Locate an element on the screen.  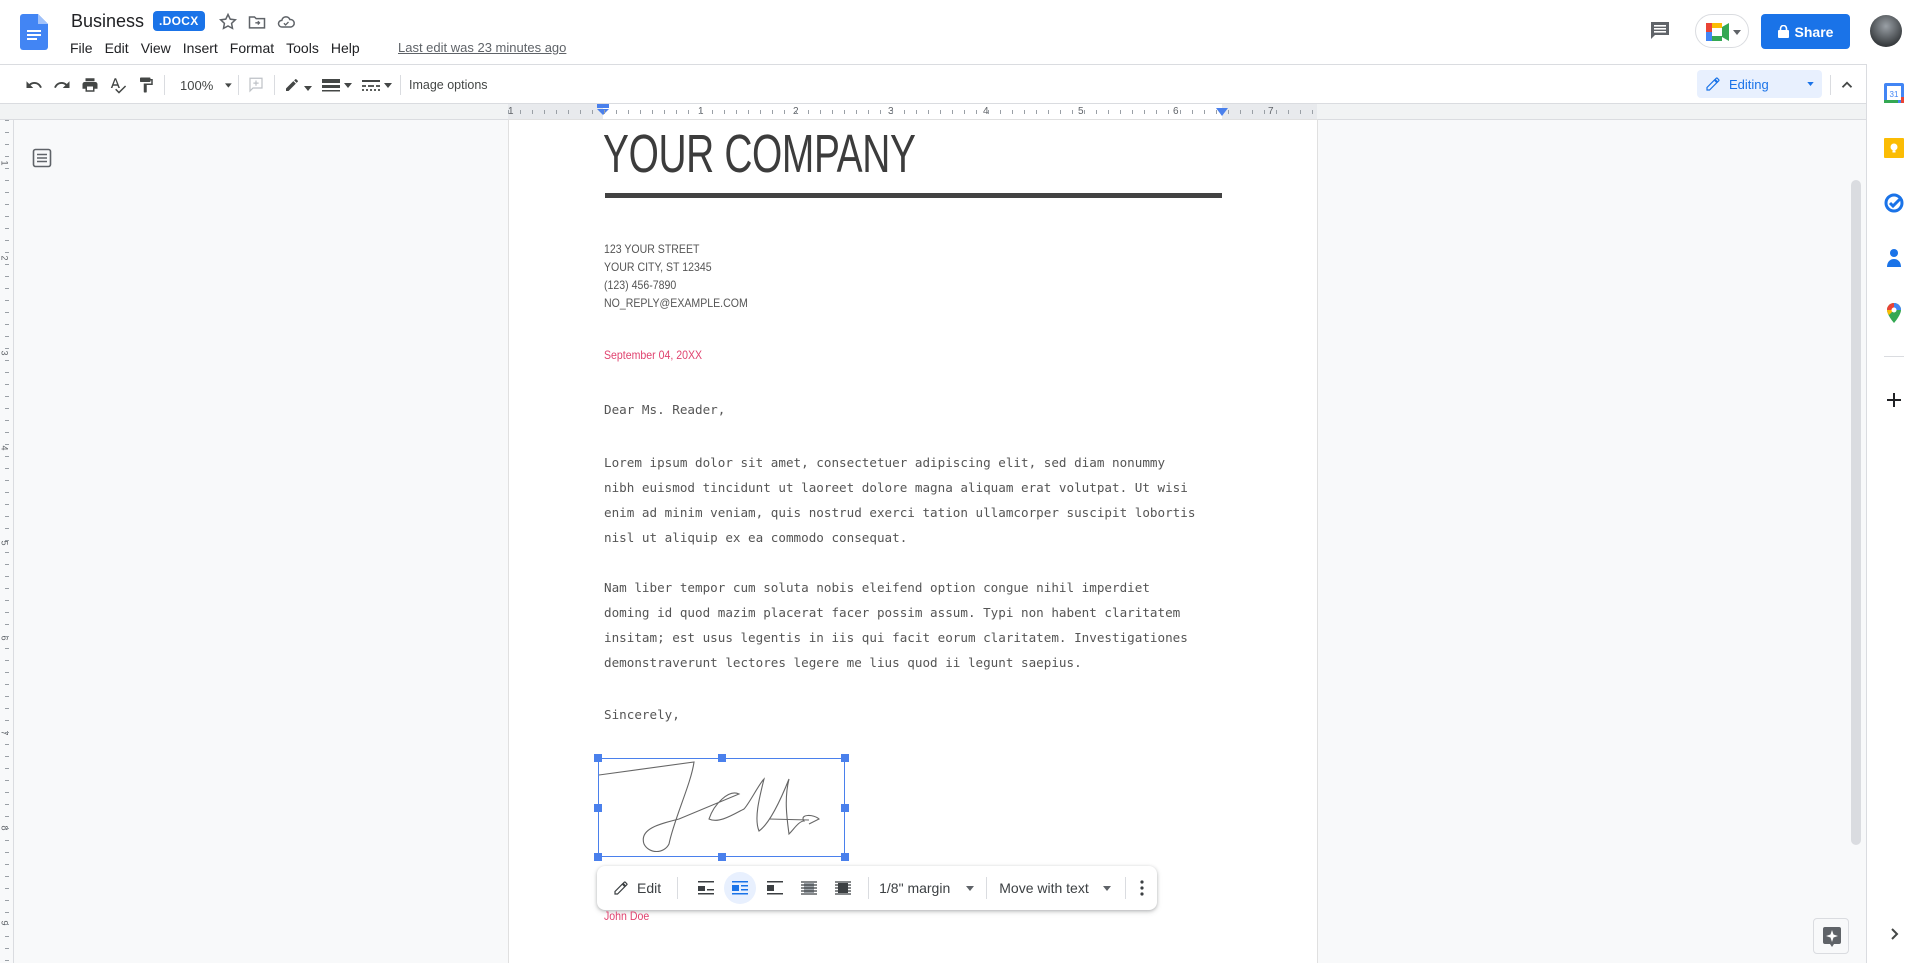
more-options-icon is located at coordinates (1142, 888).